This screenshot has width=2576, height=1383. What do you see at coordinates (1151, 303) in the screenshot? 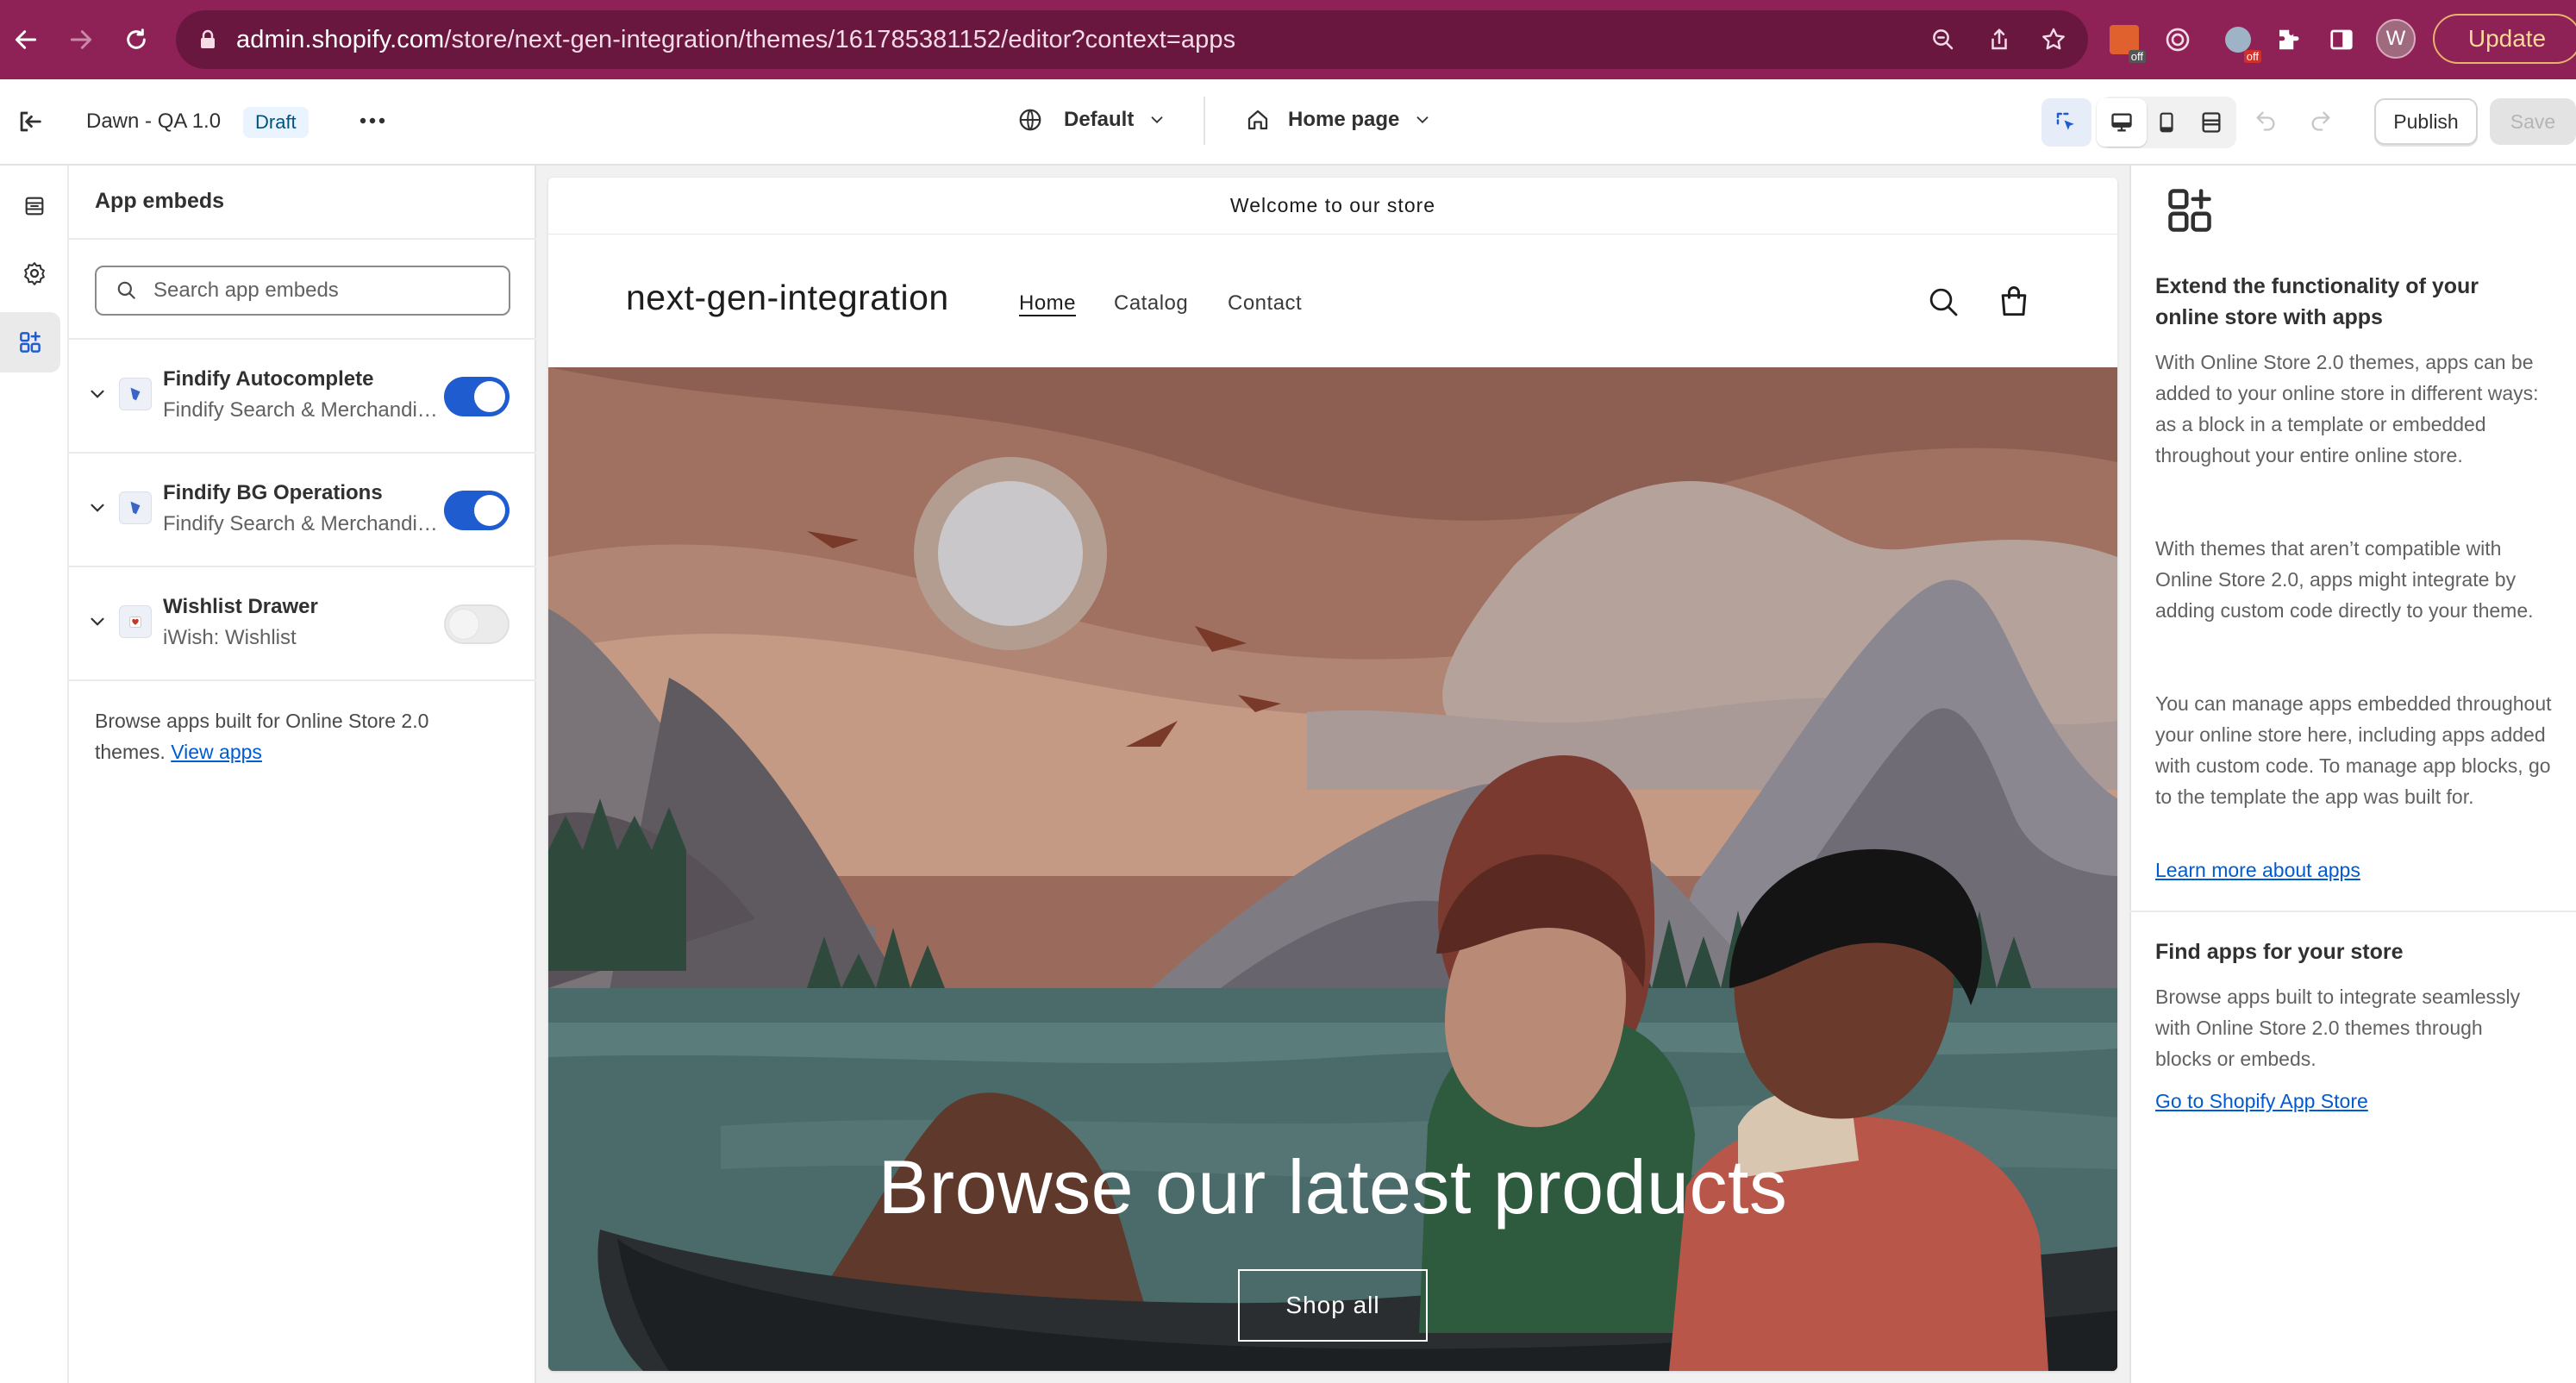
I see `store-nav-catalog: Catalog` at bounding box center [1151, 303].